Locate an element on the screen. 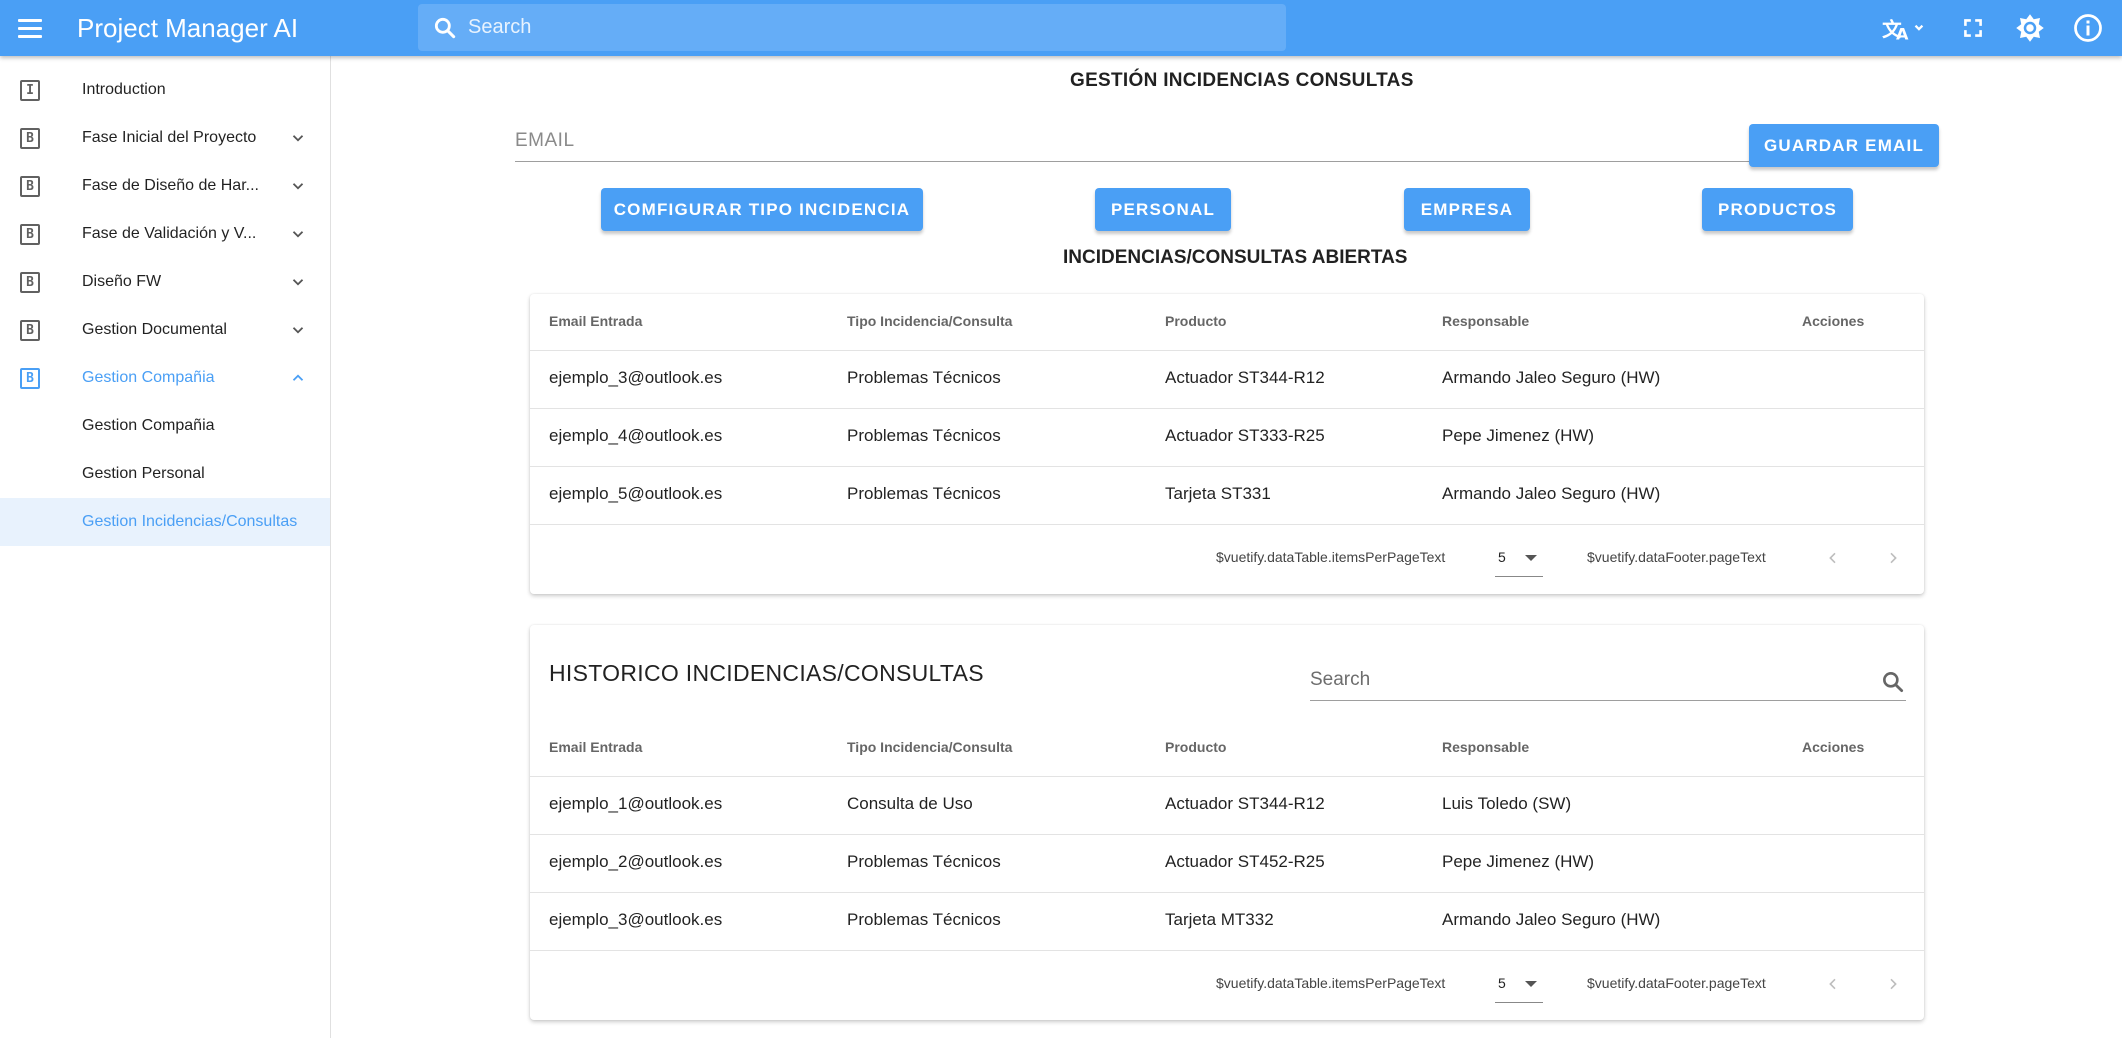  dropdown-arrow-icon is located at coordinates (1531, 558).